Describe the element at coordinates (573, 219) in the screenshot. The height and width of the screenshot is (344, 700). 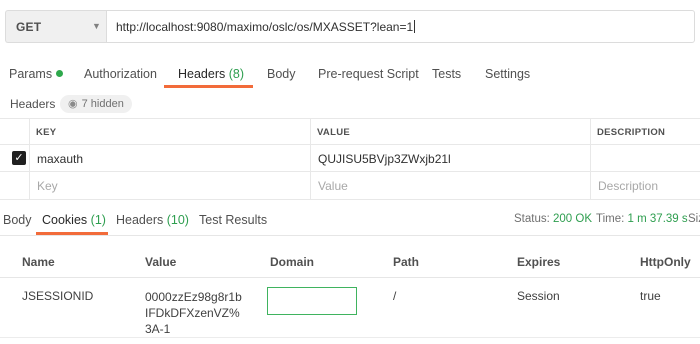
I see `status-value: 200 OK` at that location.